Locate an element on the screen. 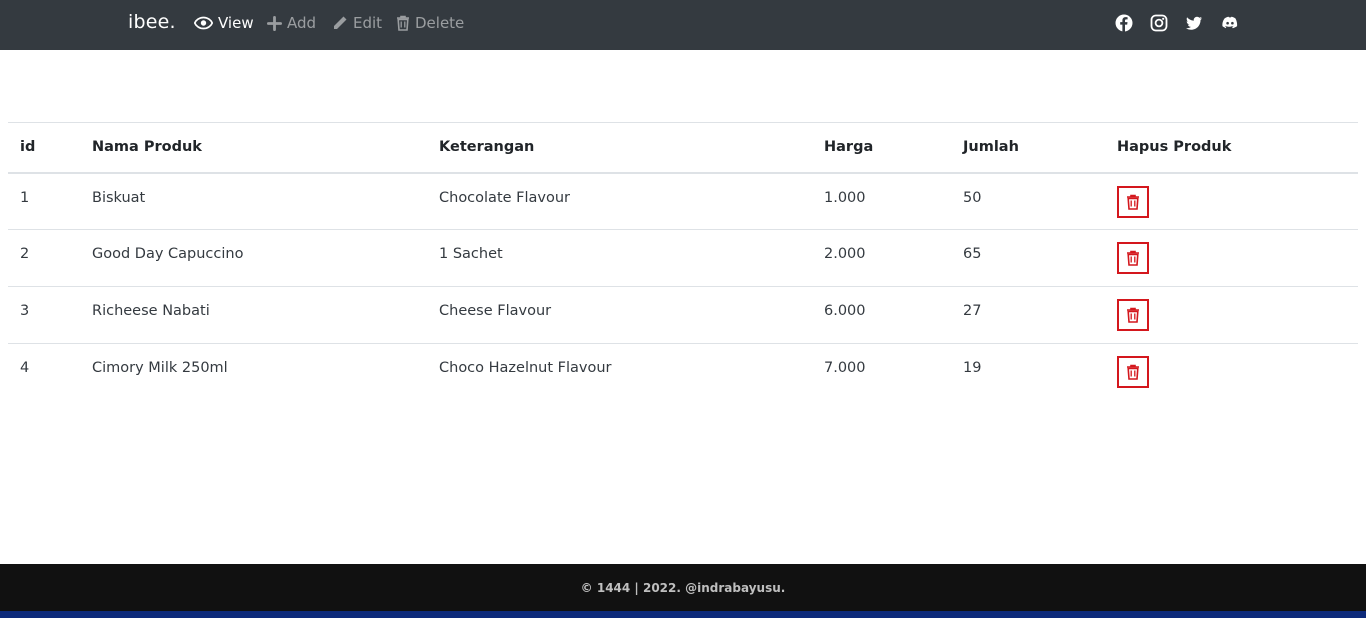 The image size is (1366, 618). nav-add-label: Add is located at coordinates (302, 23).